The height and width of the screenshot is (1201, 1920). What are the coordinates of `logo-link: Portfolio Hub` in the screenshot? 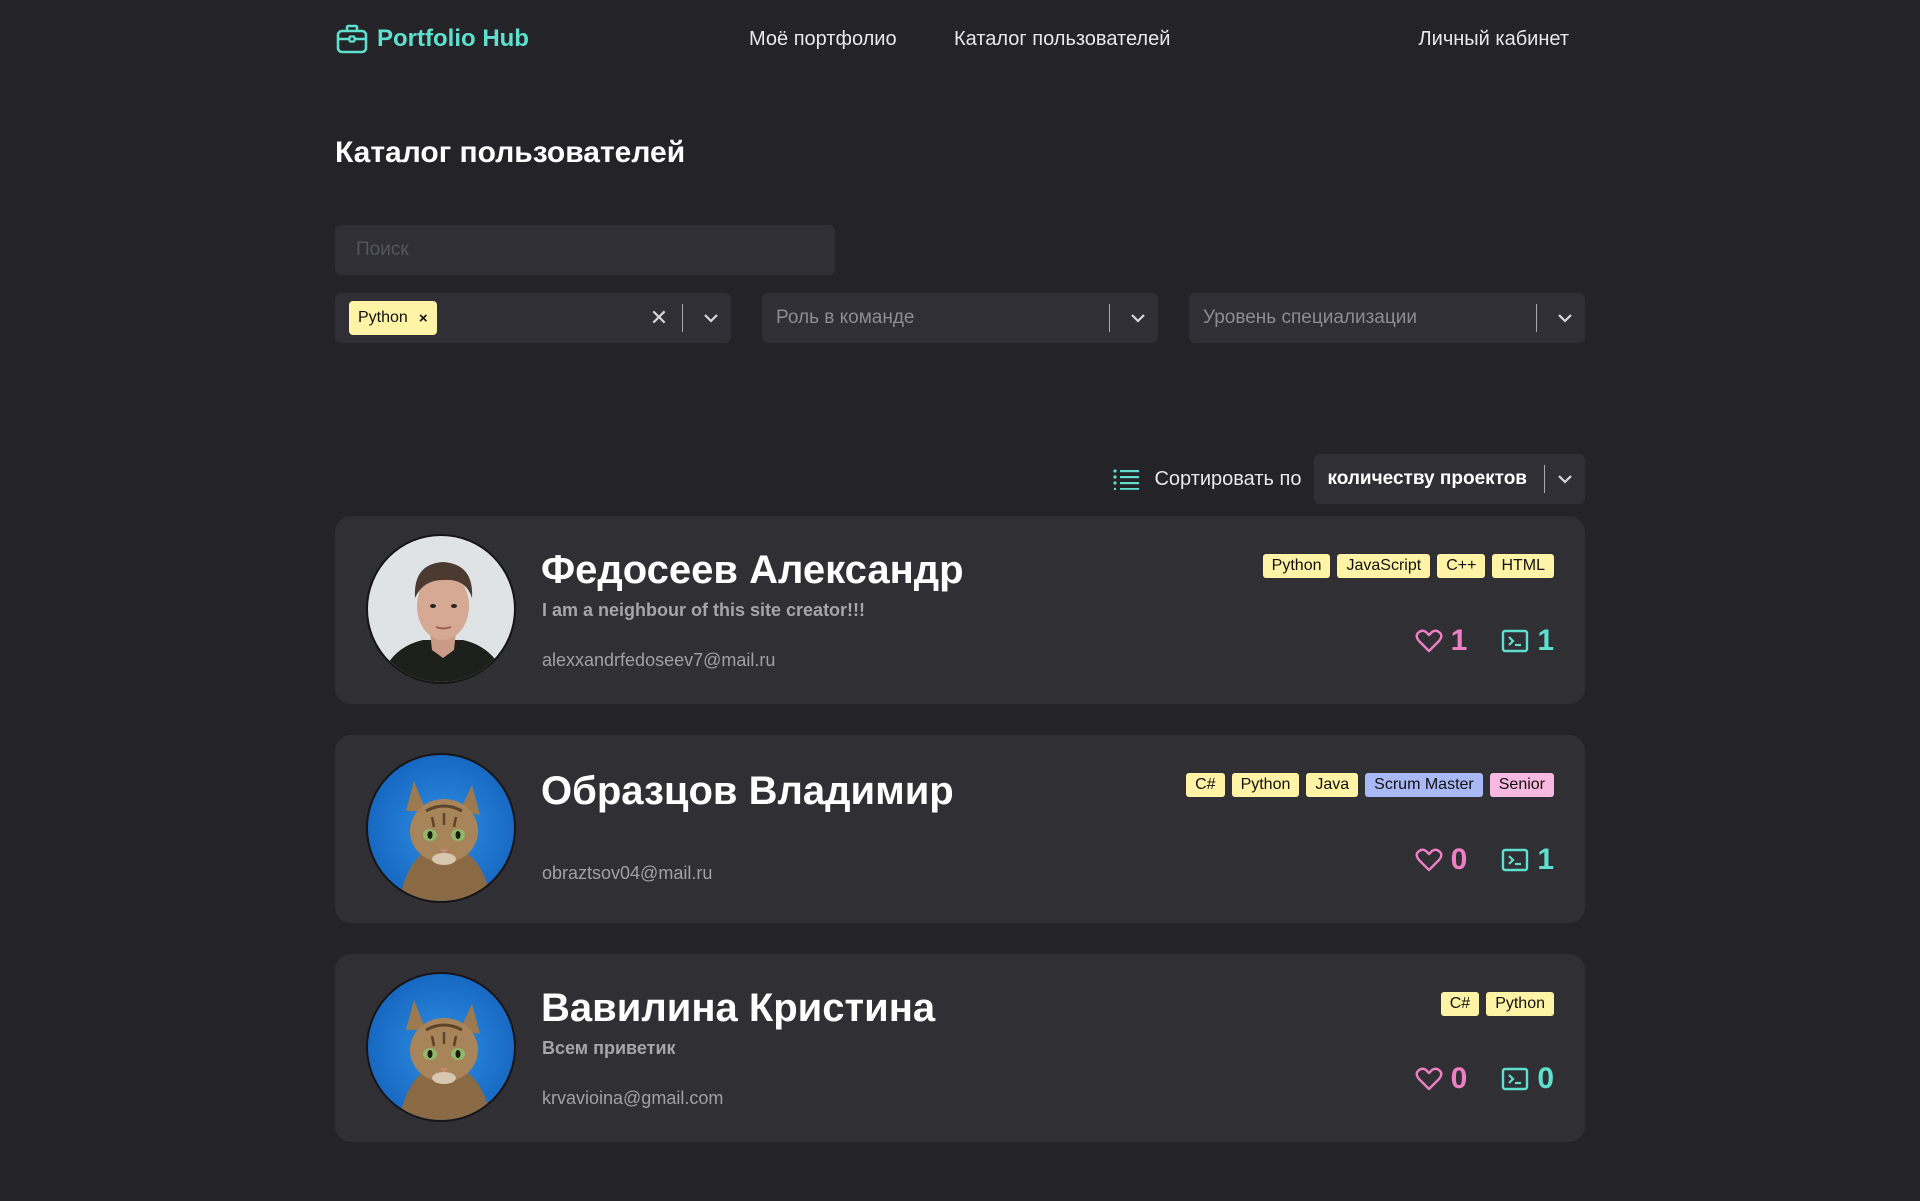 It's located at (432, 39).